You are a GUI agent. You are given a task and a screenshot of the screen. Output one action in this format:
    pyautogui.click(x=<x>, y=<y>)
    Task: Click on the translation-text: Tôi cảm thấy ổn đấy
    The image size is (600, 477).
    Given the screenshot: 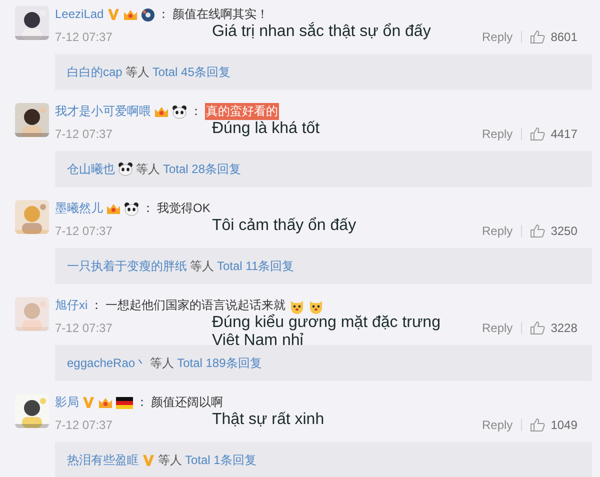 What is the action you would take?
    pyautogui.click(x=285, y=226)
    